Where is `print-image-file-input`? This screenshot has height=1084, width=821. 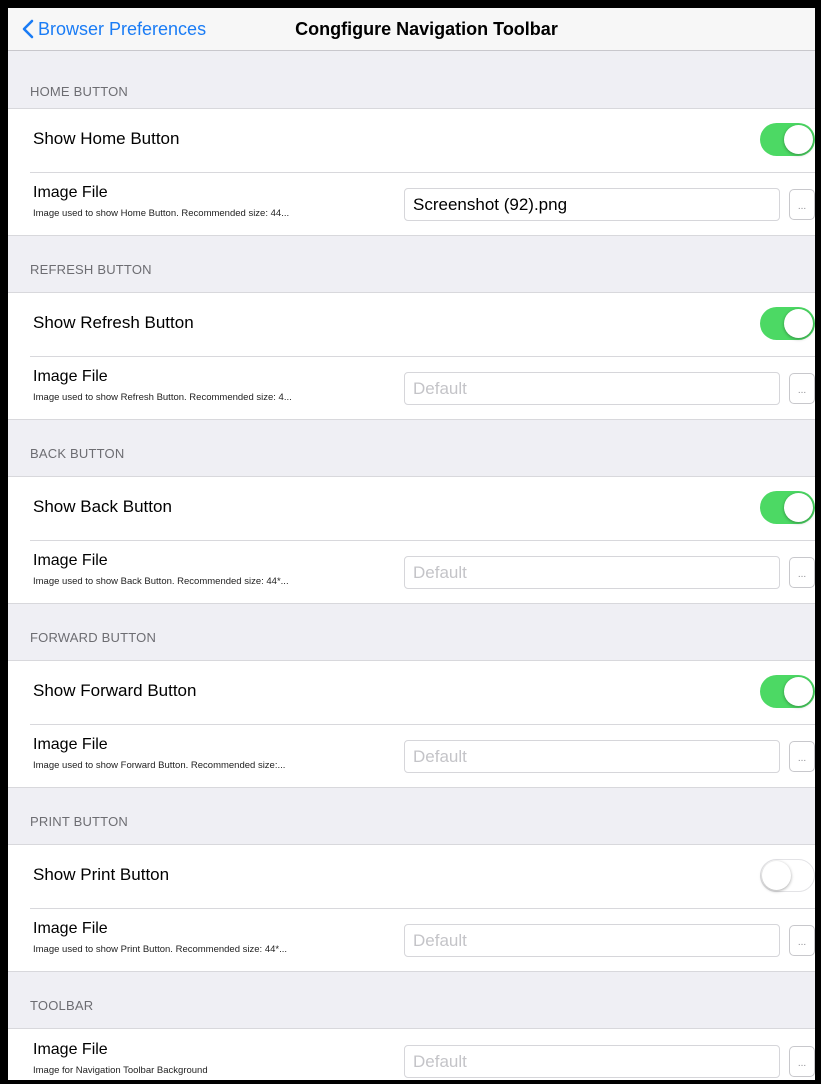 print-image-file-input is located at coordinates (592, 940).